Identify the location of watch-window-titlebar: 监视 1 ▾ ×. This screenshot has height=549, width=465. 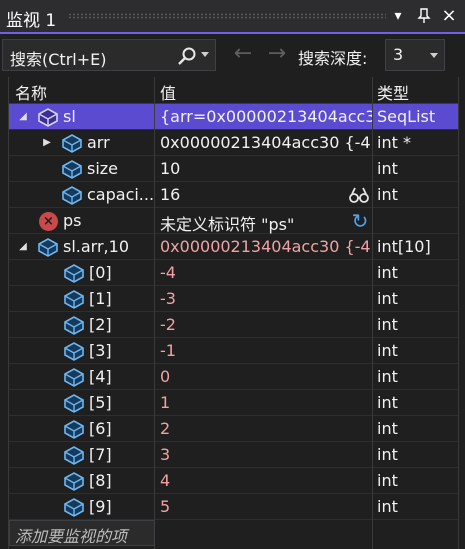
(232, 17).